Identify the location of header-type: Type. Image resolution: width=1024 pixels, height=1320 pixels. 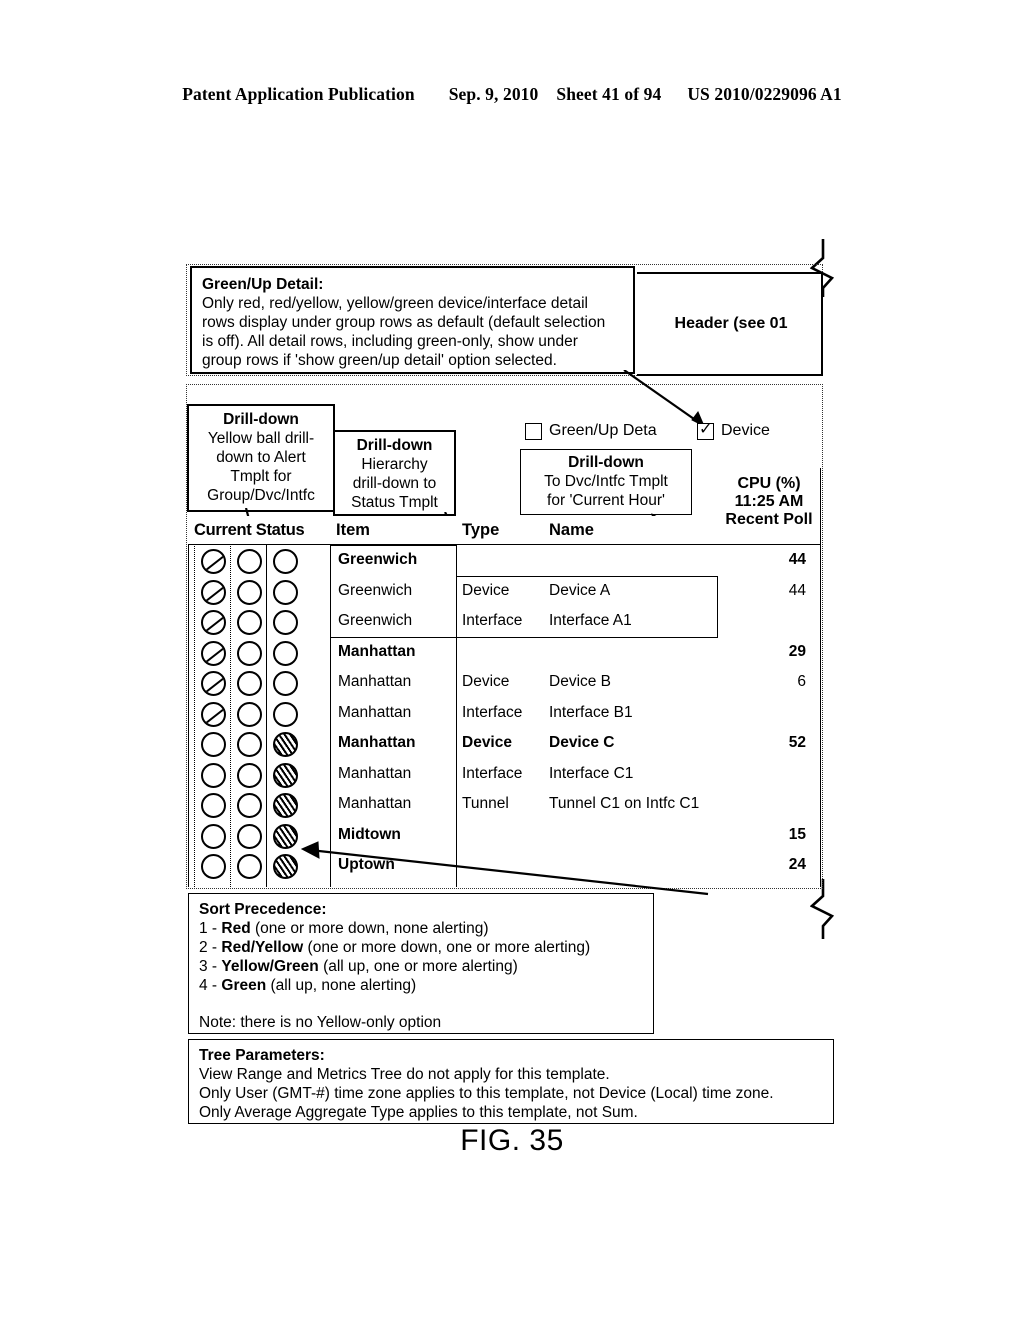
(481, 530).